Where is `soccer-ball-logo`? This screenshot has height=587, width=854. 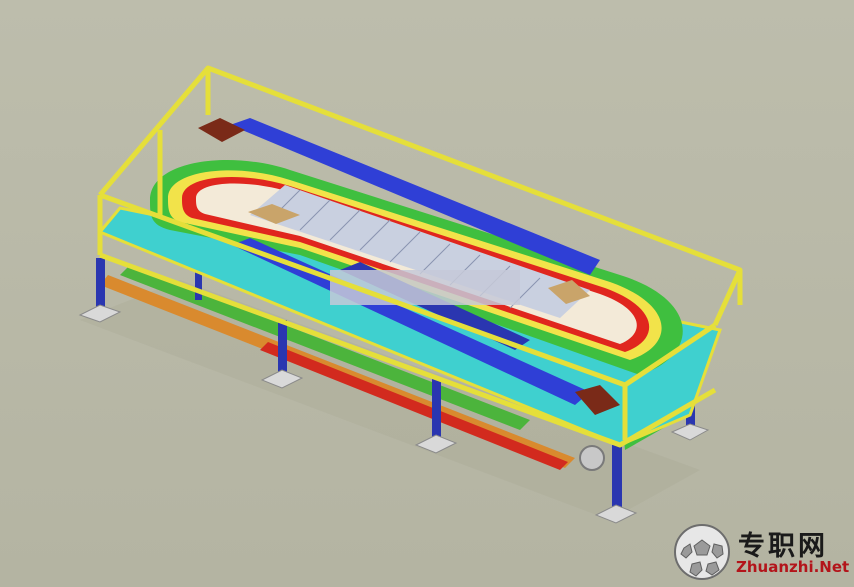
soccer-ball-logo is located at coordinates (702, 552).